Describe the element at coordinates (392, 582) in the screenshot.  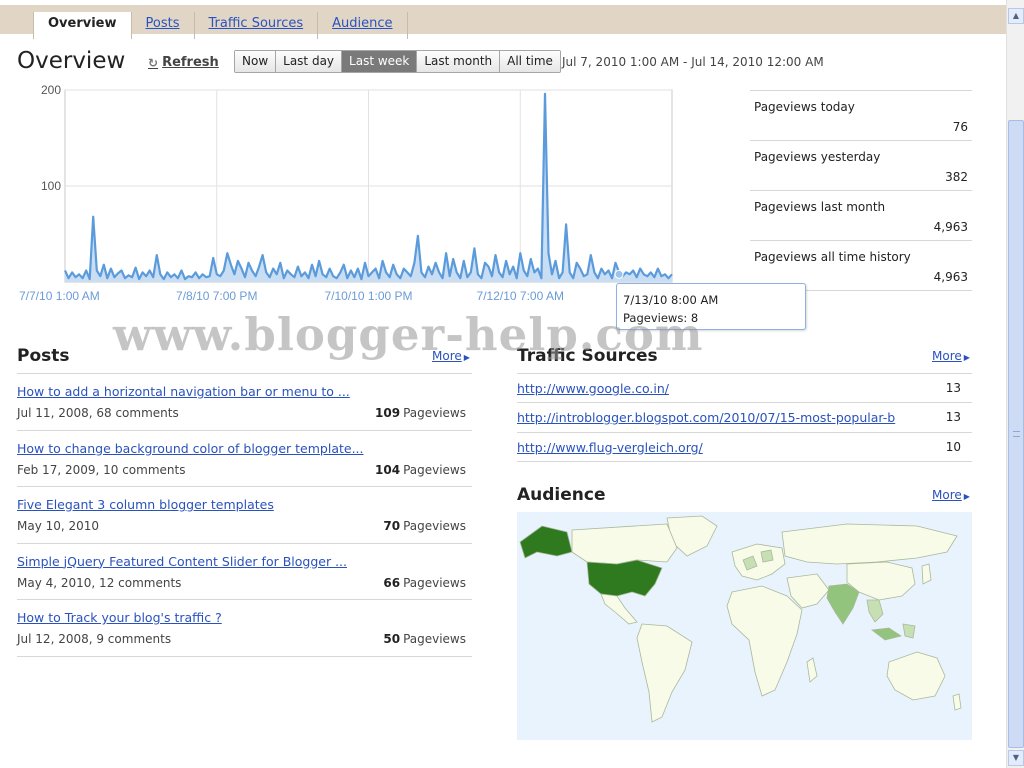
I see `pageview-count: 66` at that location.